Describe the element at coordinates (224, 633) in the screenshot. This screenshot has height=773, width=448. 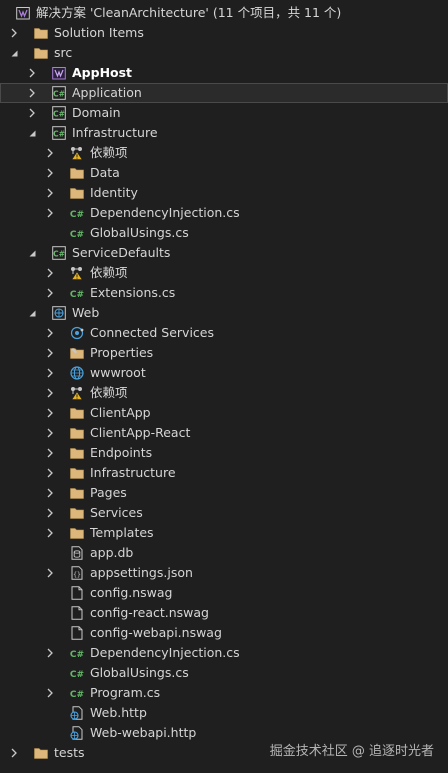
I see `tree-item: config-webapi.nswag` at that location.